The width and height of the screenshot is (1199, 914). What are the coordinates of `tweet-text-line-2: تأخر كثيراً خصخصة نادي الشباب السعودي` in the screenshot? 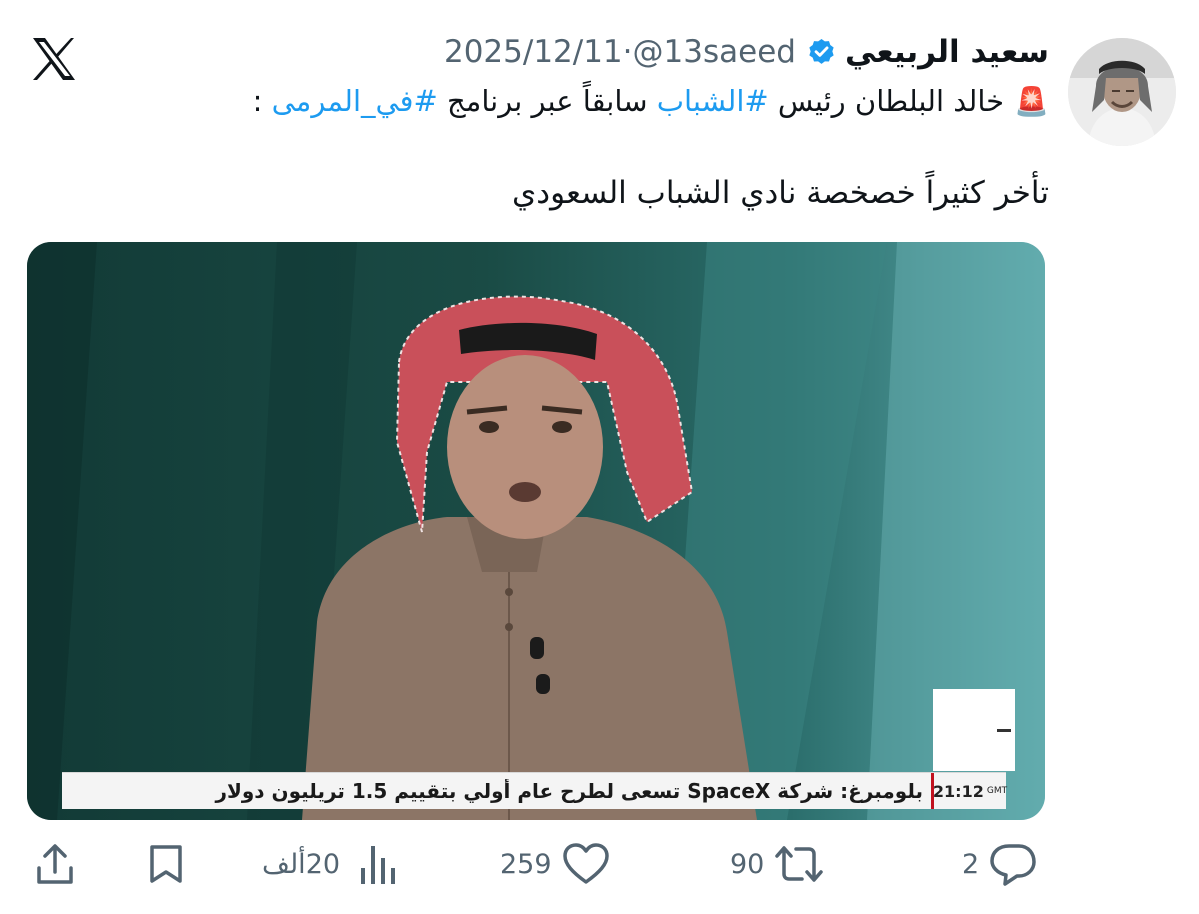 It's located at (780, 193).